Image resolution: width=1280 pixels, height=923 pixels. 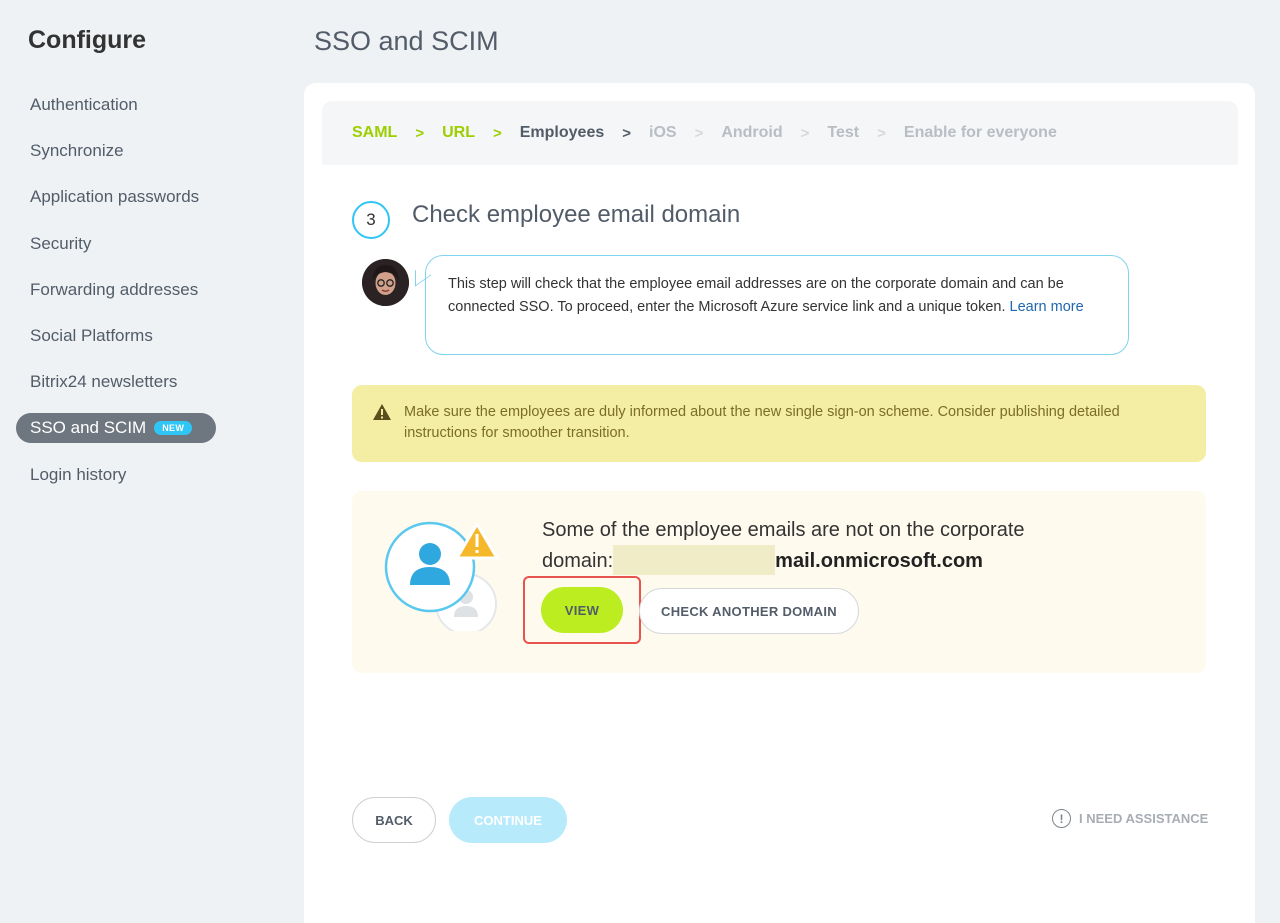 What do you see at coordinates (694, 560) in the screenshot?
I see `redacted-domain` at bounding box center [694, 560].